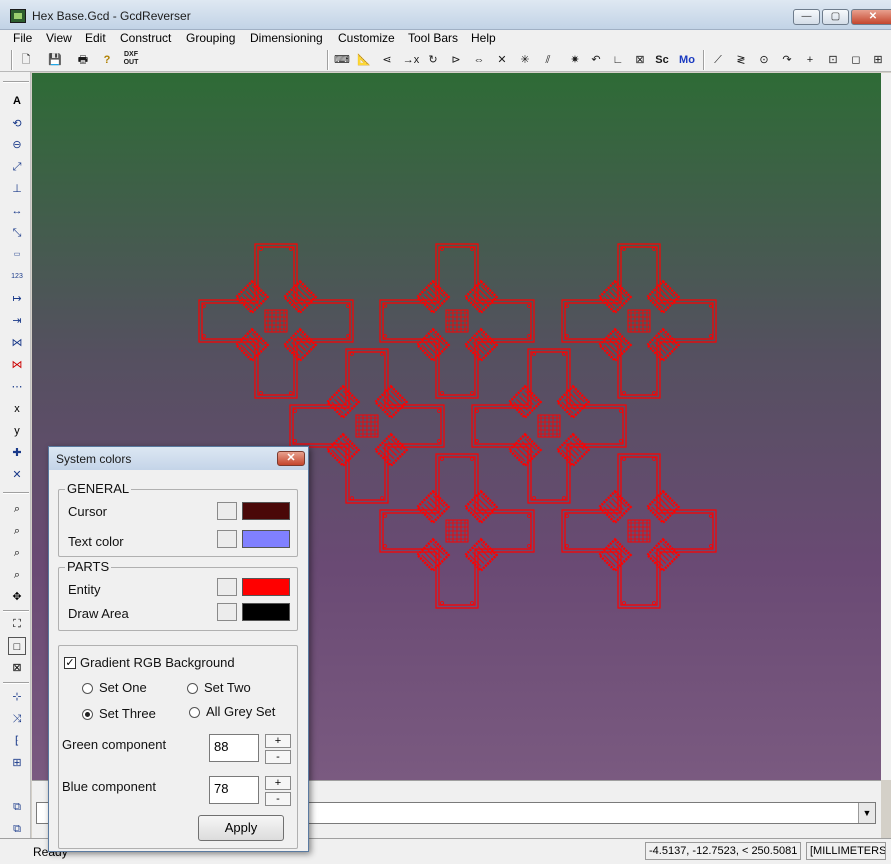 This screenshot has height=864, width=891. I want to click on stretch-icon: ⇔, so click(479, 60).